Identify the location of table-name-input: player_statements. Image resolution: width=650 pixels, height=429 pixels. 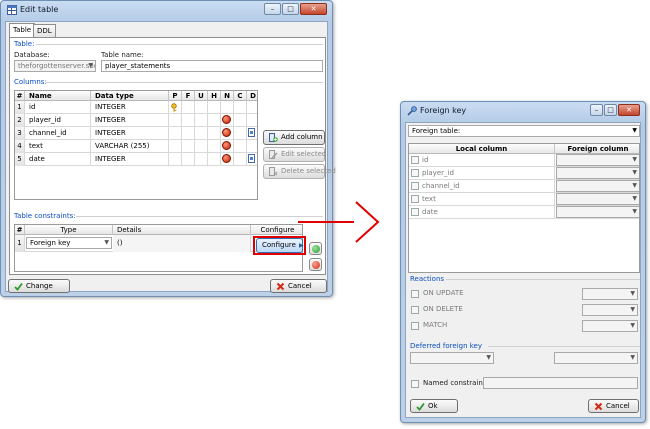
(212, 66).